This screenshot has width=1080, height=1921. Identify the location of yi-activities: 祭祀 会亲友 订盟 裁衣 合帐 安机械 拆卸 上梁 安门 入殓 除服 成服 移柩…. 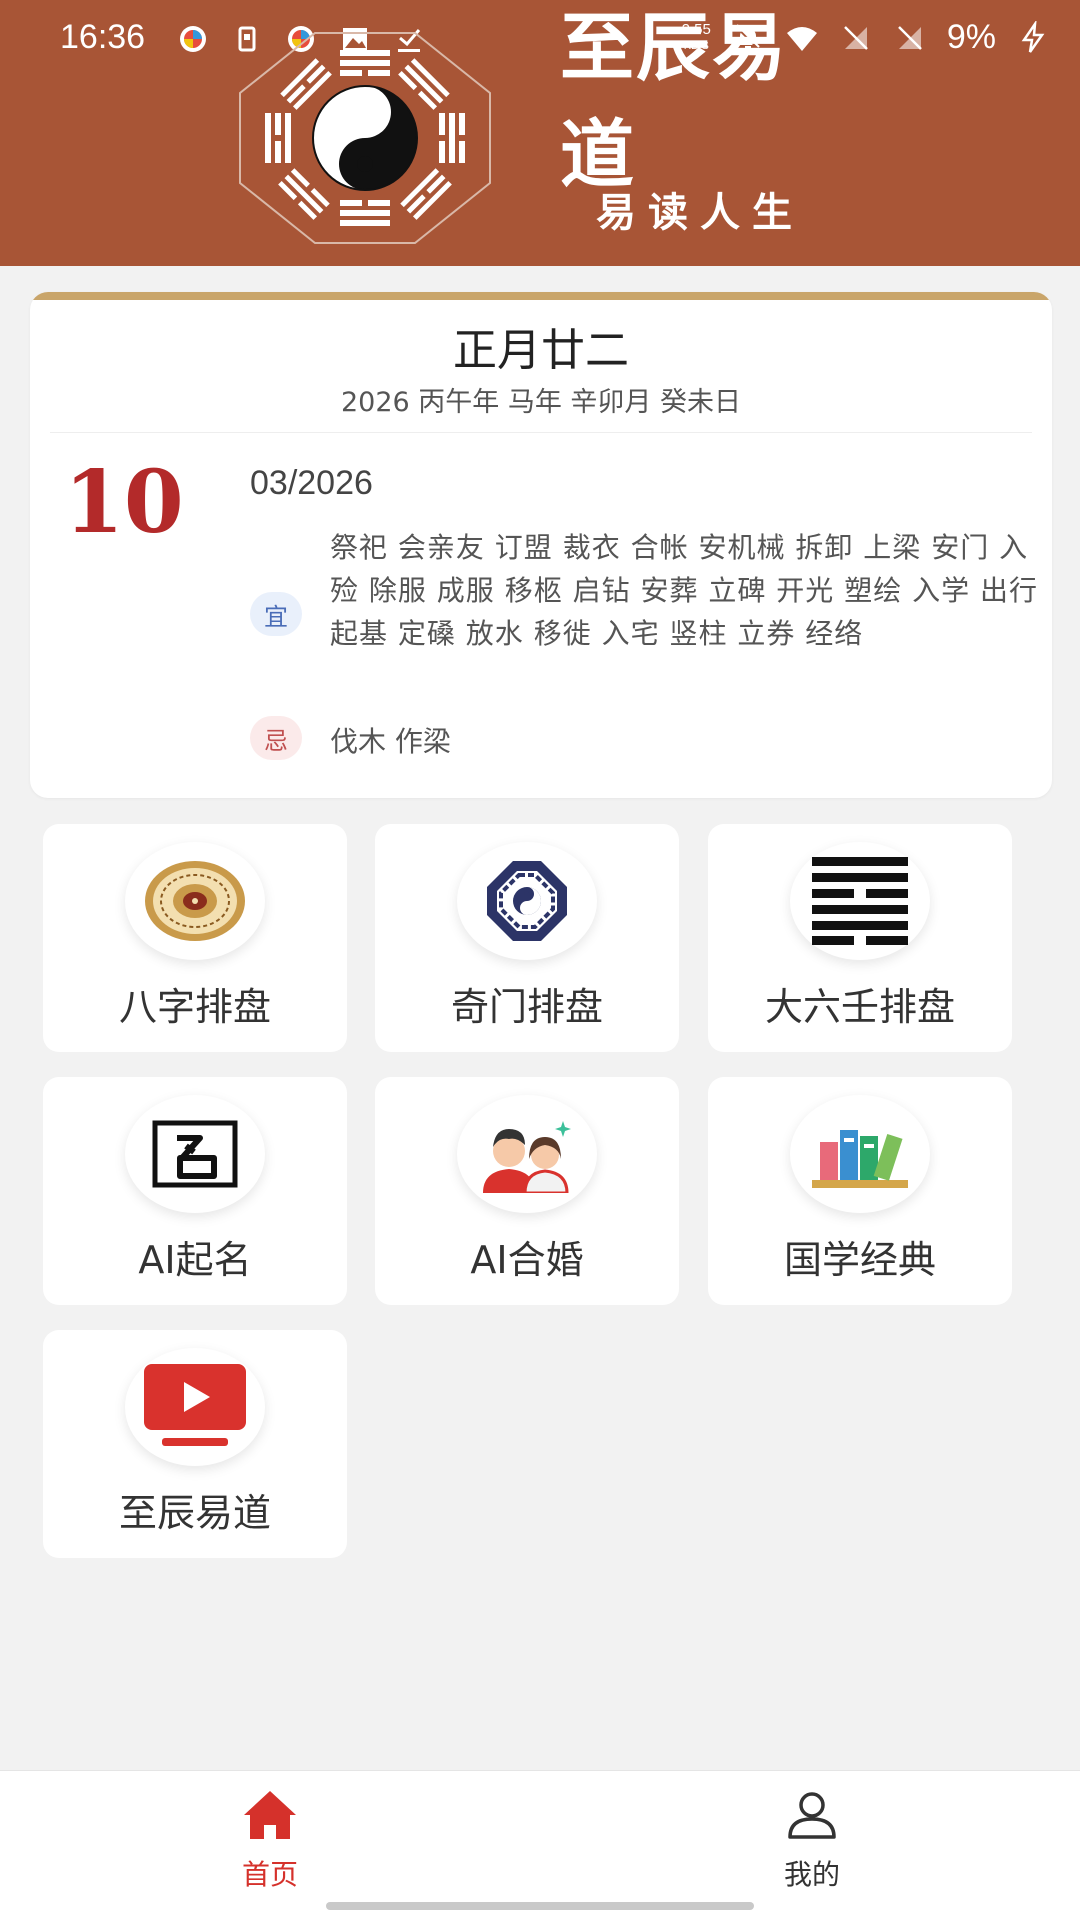
(684, 590).